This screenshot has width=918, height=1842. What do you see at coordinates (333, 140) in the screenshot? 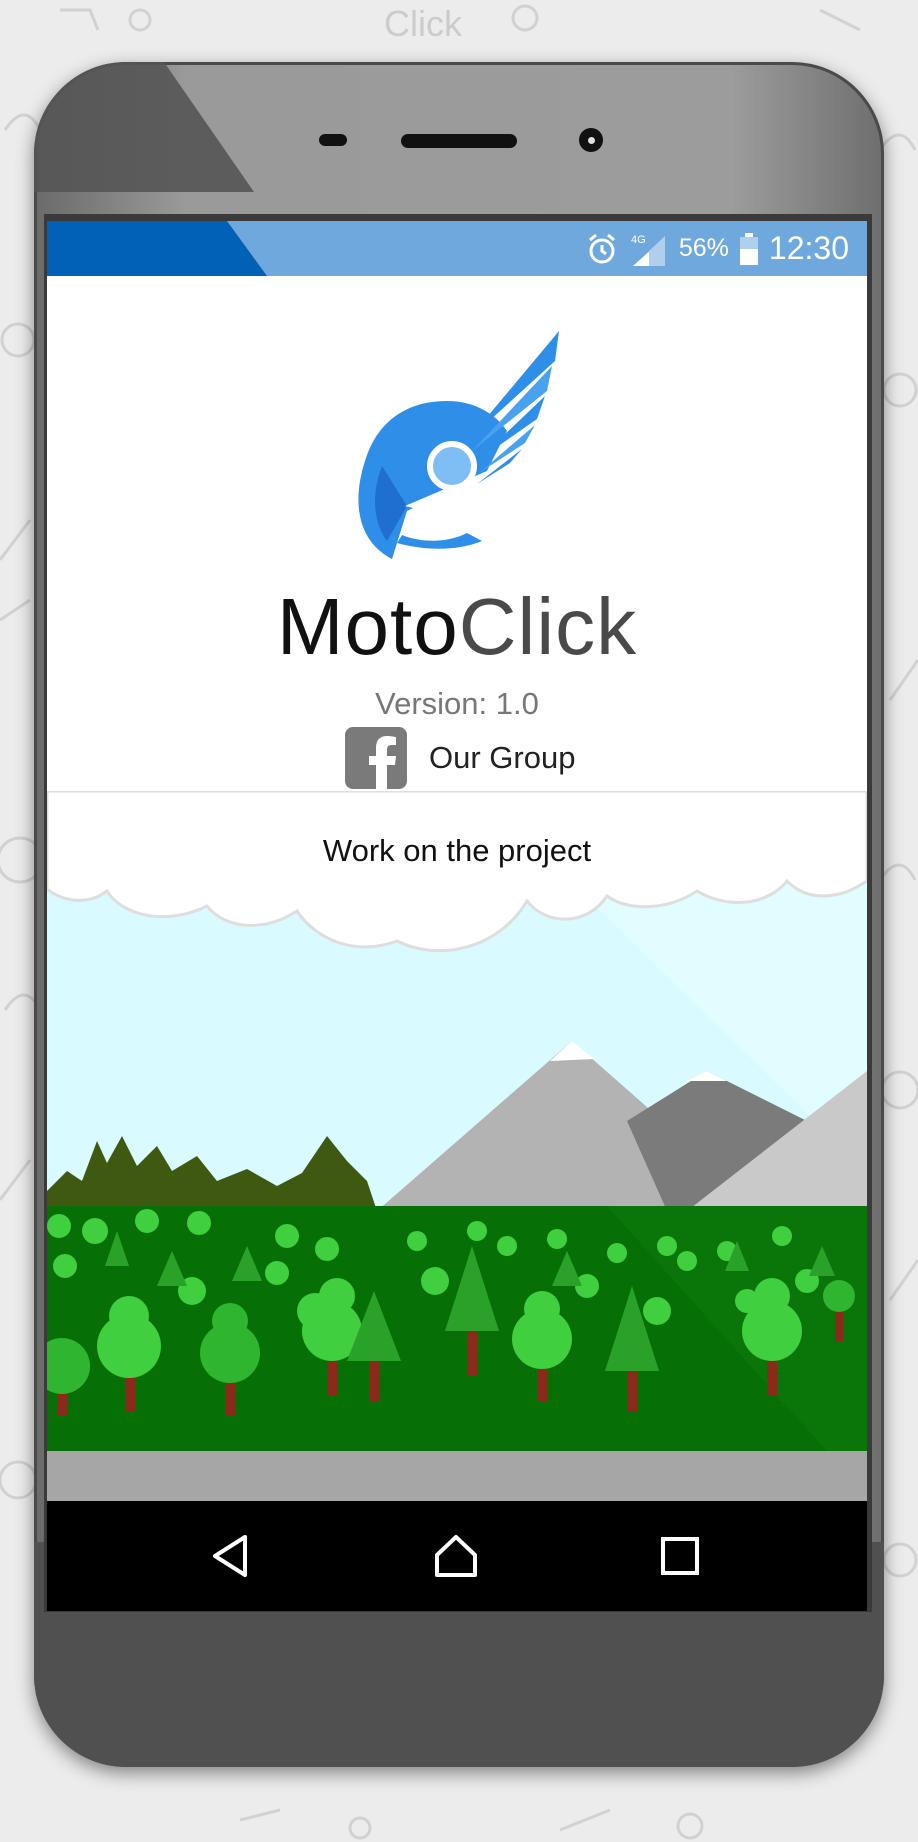
I see `proximity-sensor` at bounding box center [333, 140].